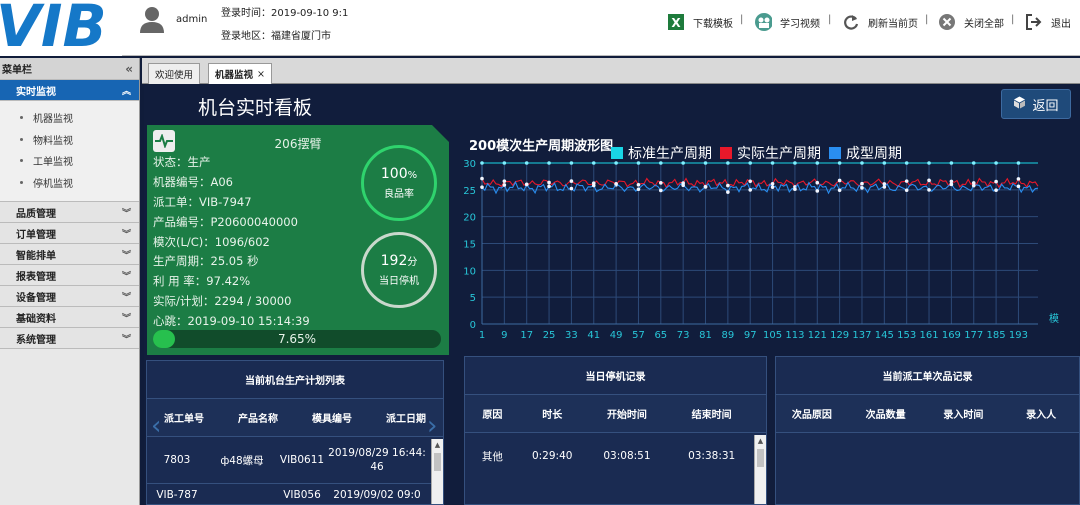 This screenshot has height=505, width=1080. I want to click on table-cell: 其他, so click(492, 456).